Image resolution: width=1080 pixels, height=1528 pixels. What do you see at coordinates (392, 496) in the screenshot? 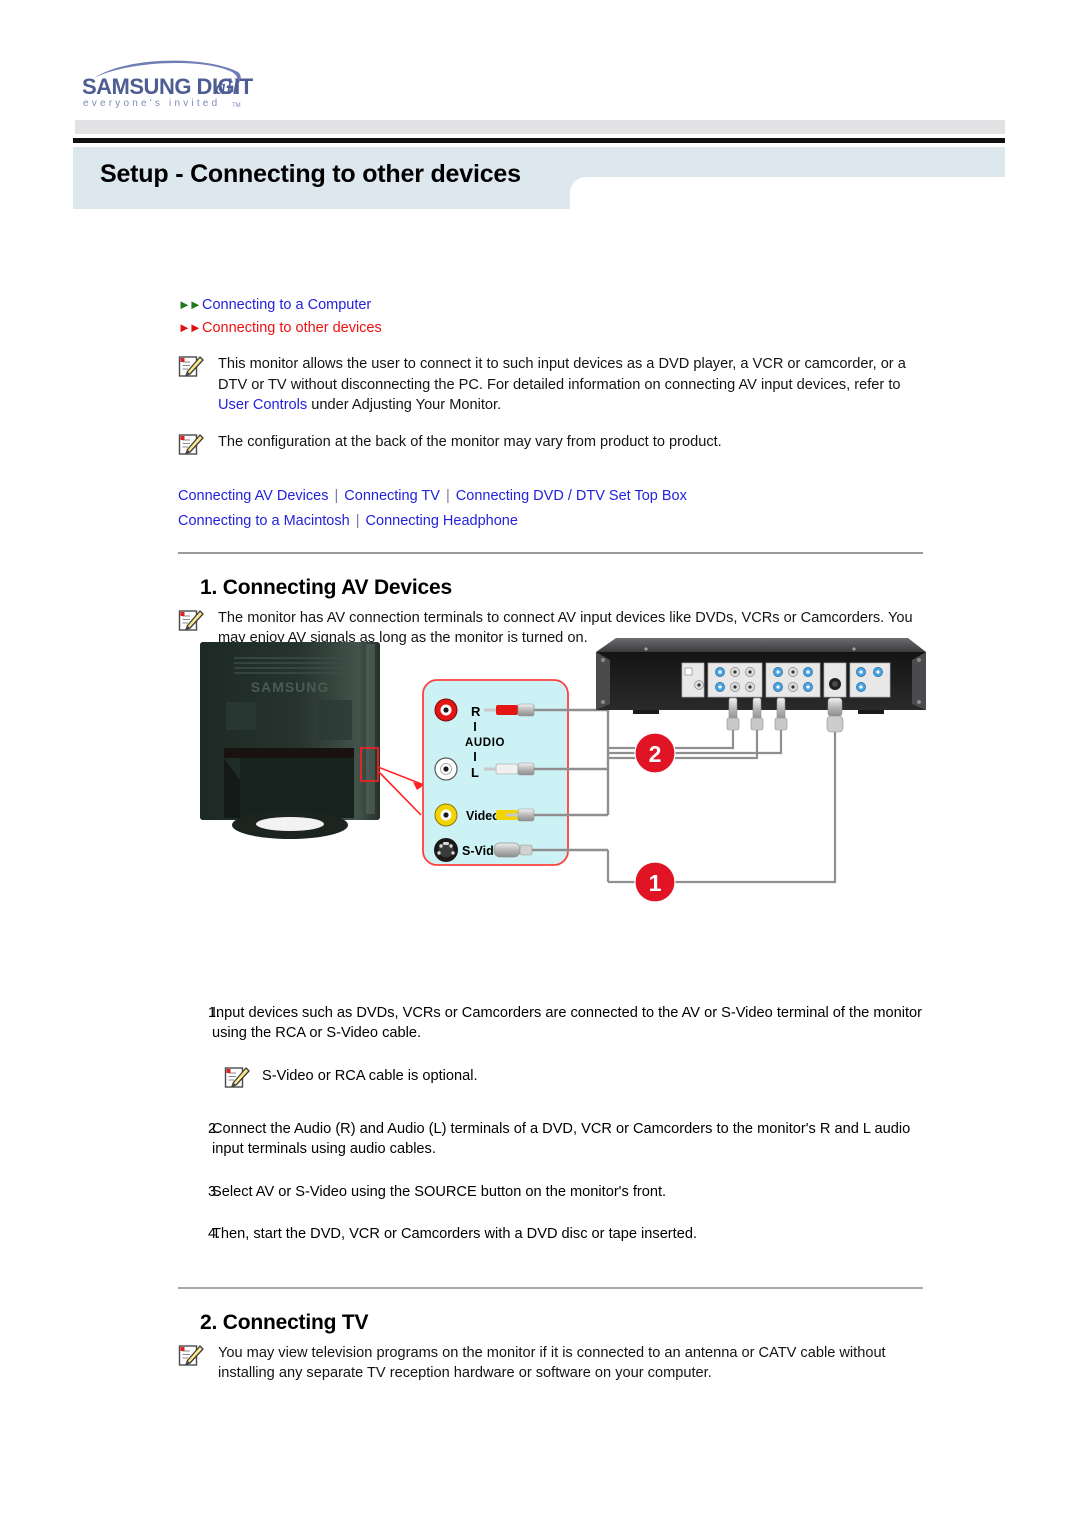
I see `link-connecting-tv: Connecting TV` at bounding box center [392, 496].